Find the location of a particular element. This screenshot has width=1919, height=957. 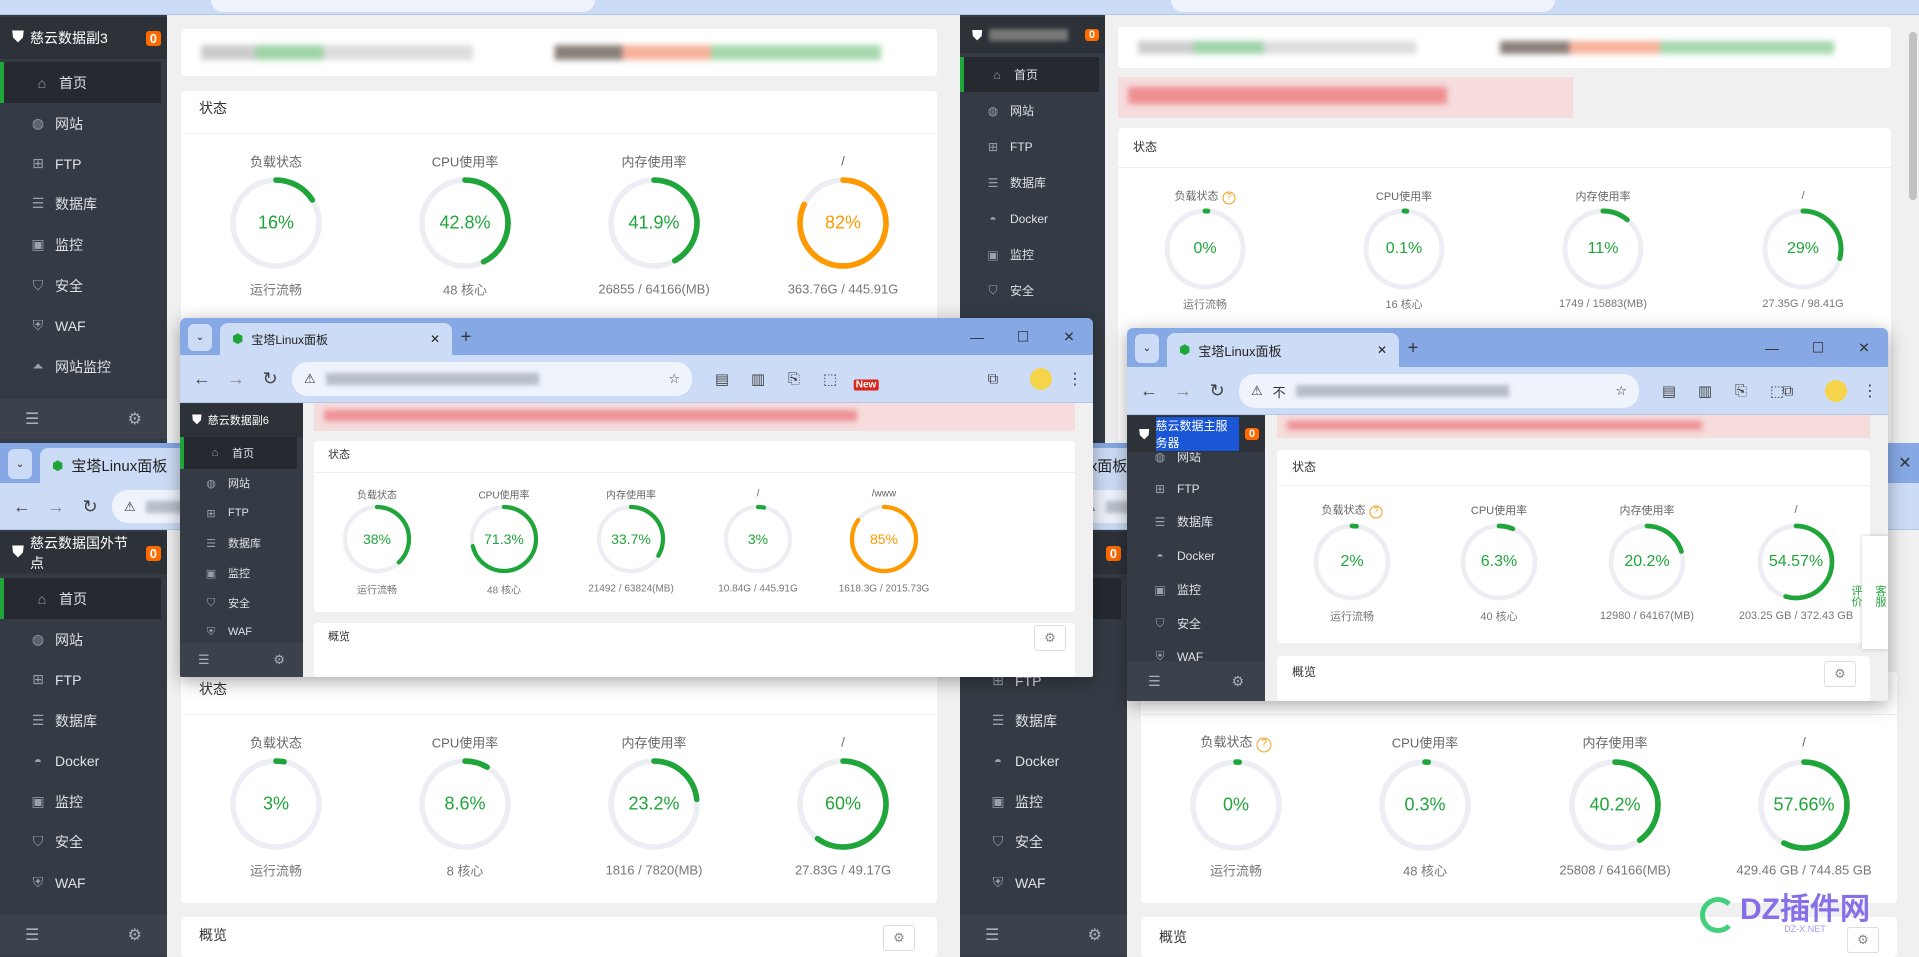

sidebar-item-site-monitor: ⏶ 网站监控 is located at coordinates (80, 366).